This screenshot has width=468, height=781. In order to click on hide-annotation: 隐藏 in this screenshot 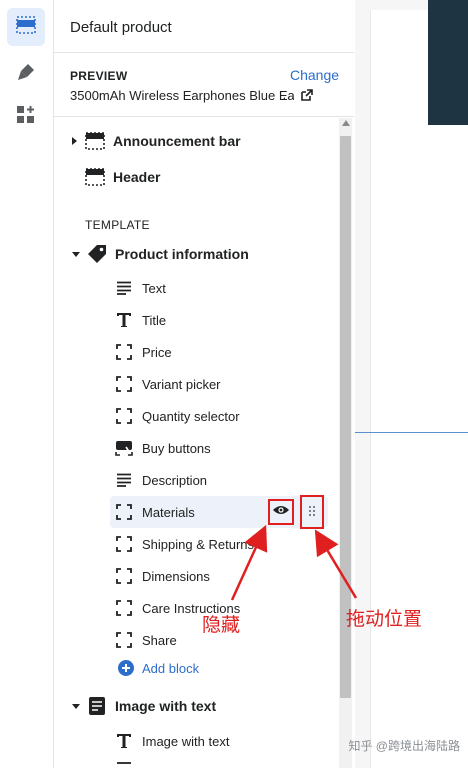, I will do `click(221, 625)`.